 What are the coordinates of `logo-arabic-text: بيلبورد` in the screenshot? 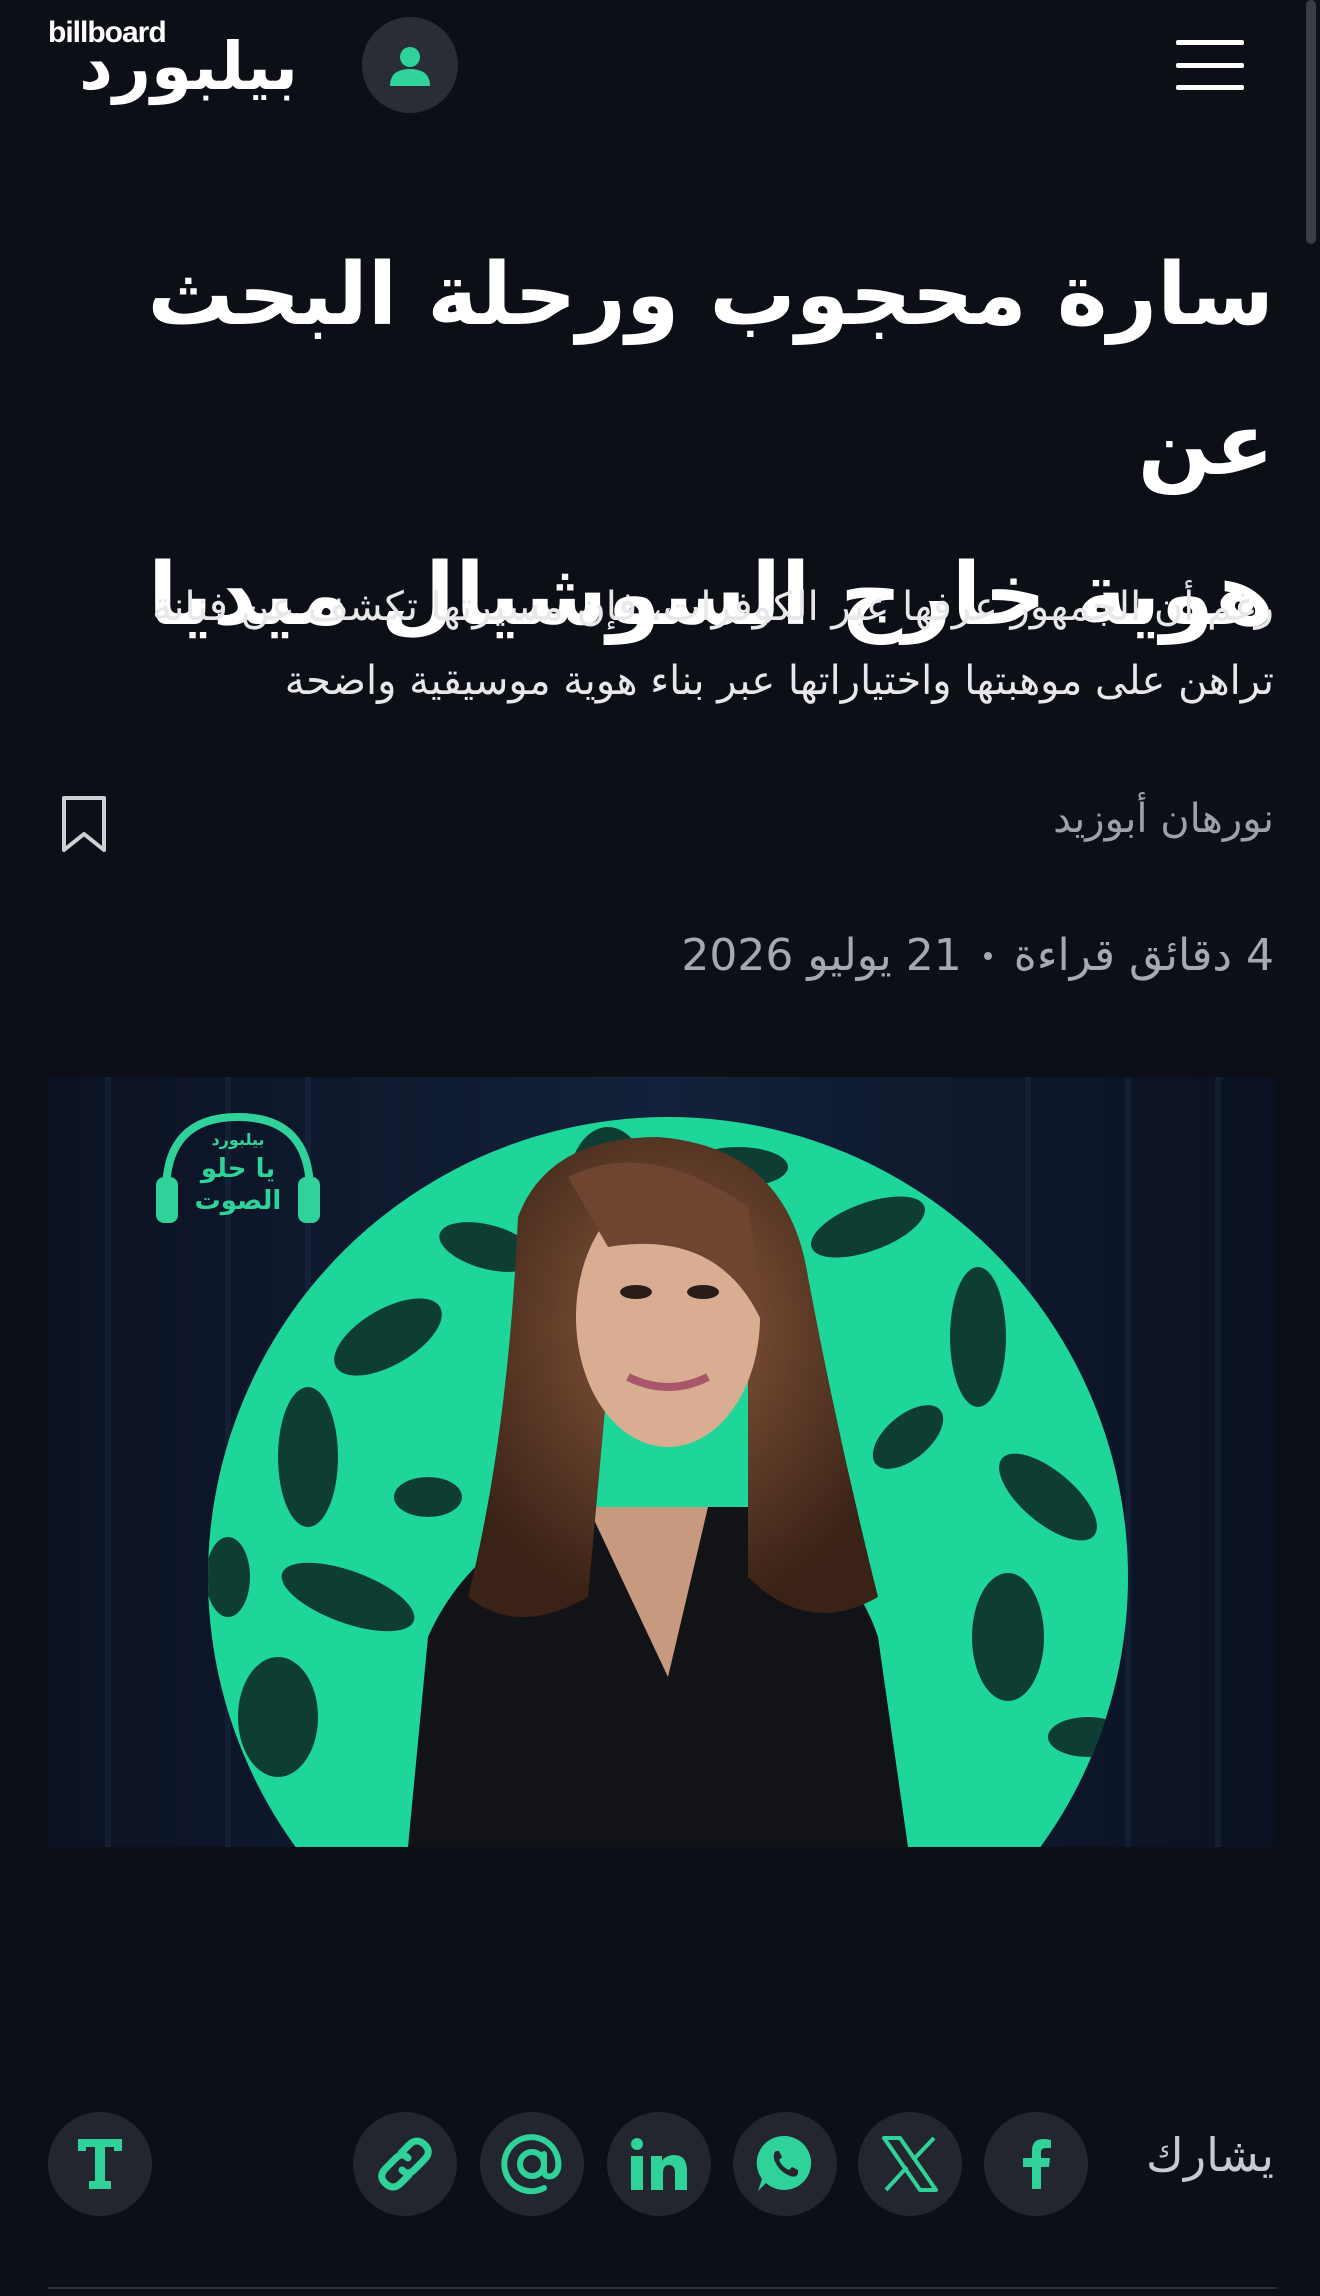 It's located at (188, 66).